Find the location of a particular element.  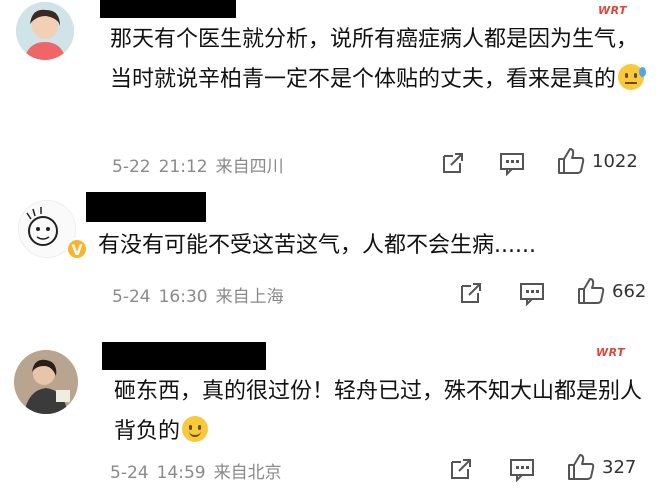

comment-time: 21:12 is located at coordinates (183, 167).